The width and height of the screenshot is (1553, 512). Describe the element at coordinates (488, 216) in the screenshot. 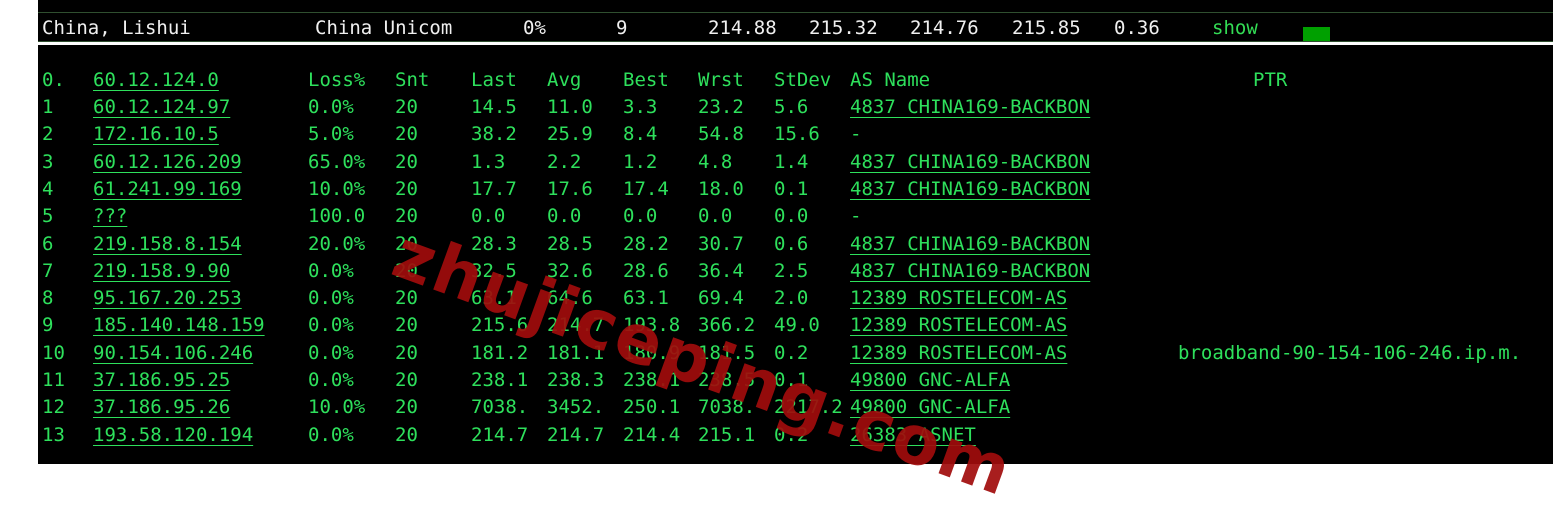

I see `hop-last: 0.0` at that location.